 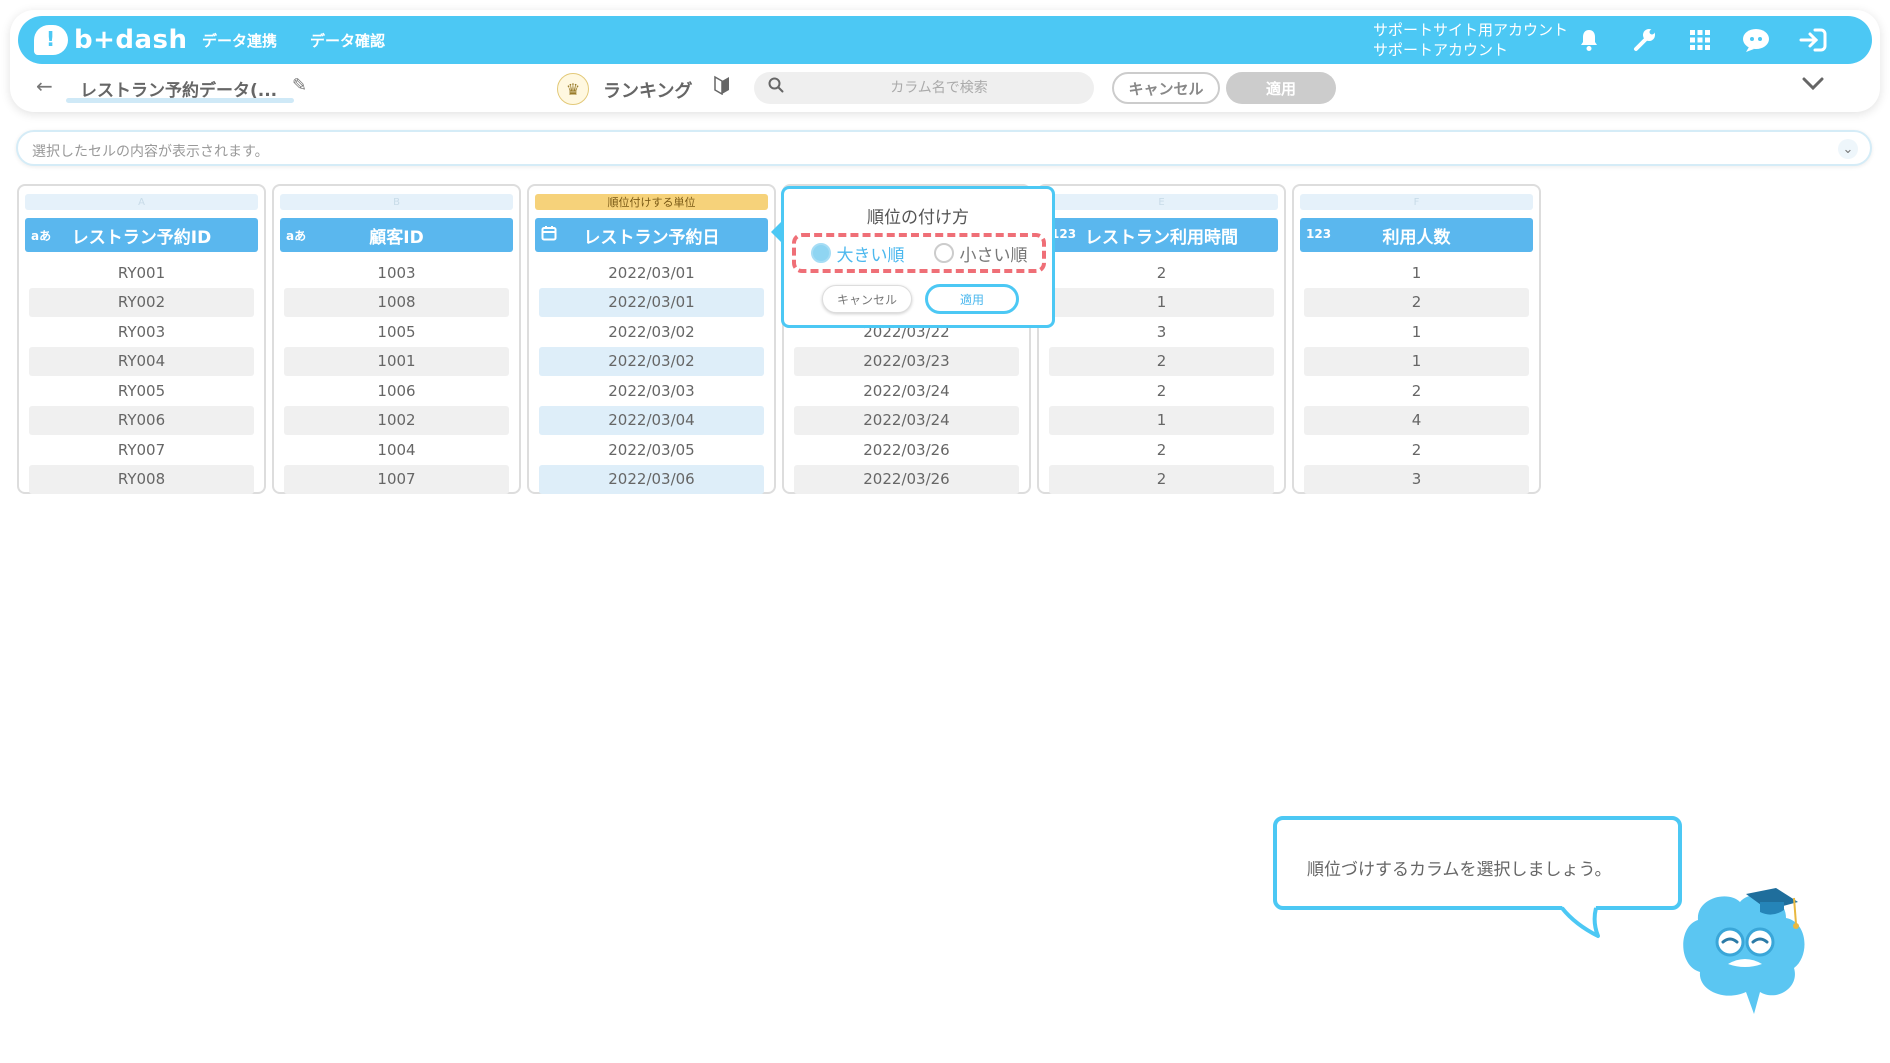 What do you see at coordinates (1166, 88) in the screenshot?
I see `cancel-button: キャンセル` at bounding box center [1166, 88].